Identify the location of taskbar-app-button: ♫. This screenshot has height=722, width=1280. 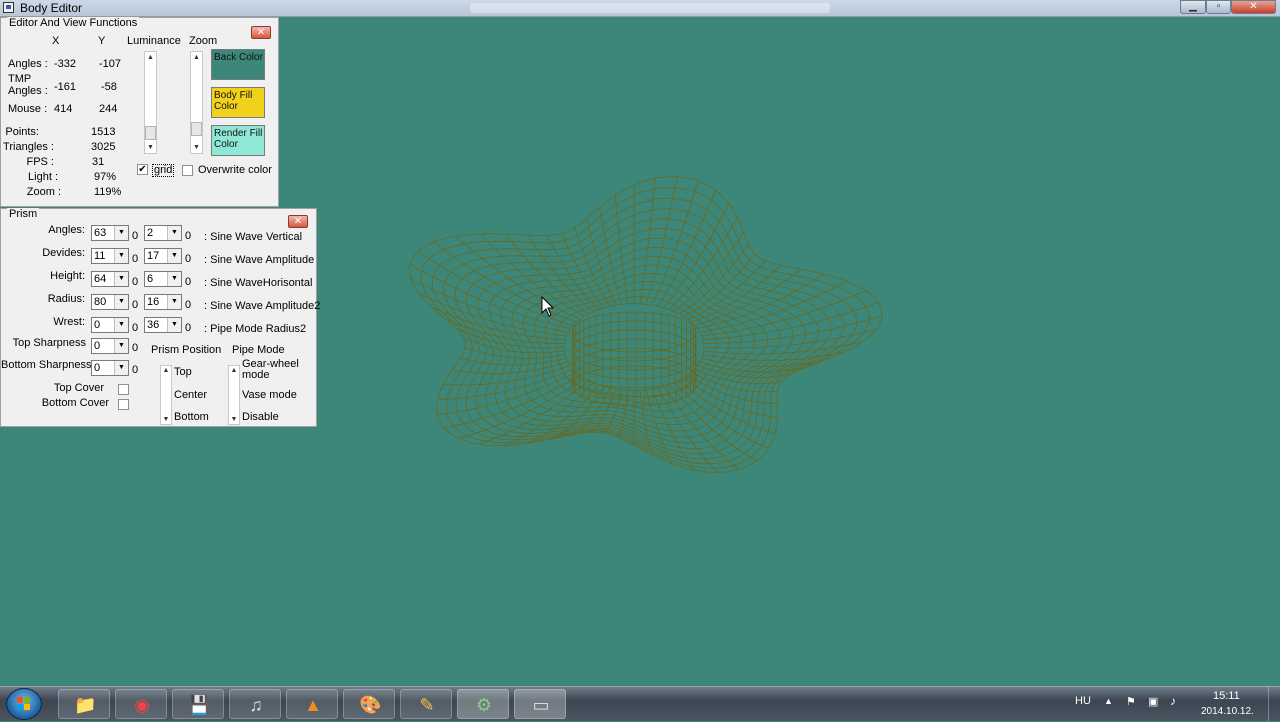
(255, 704).